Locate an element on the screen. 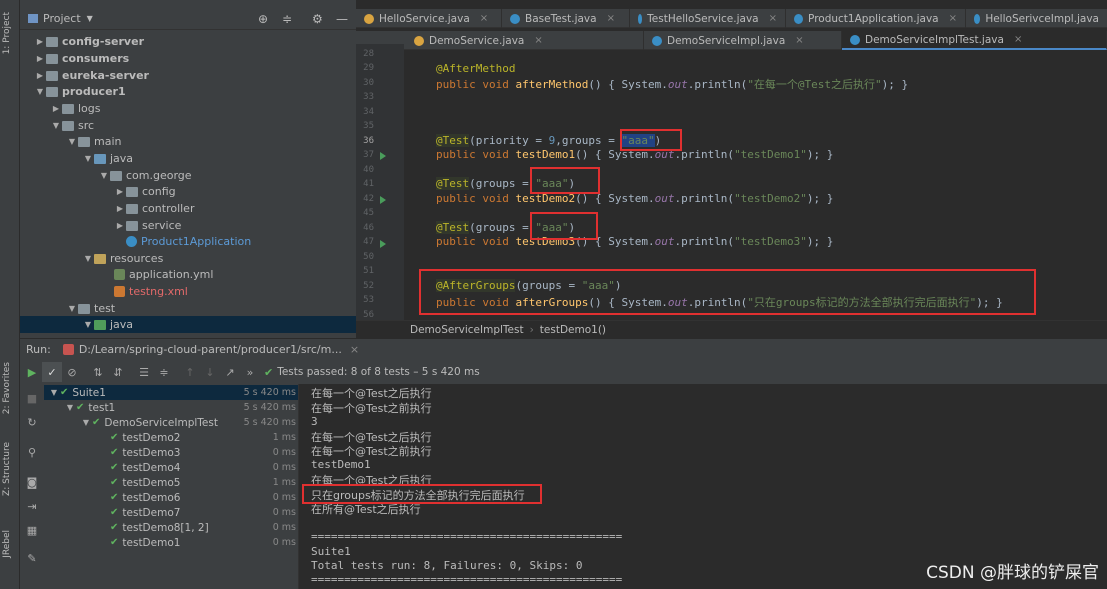 The image size is (1107, 589). gear-icon: ⚙ is located at coordinates (317, 19).